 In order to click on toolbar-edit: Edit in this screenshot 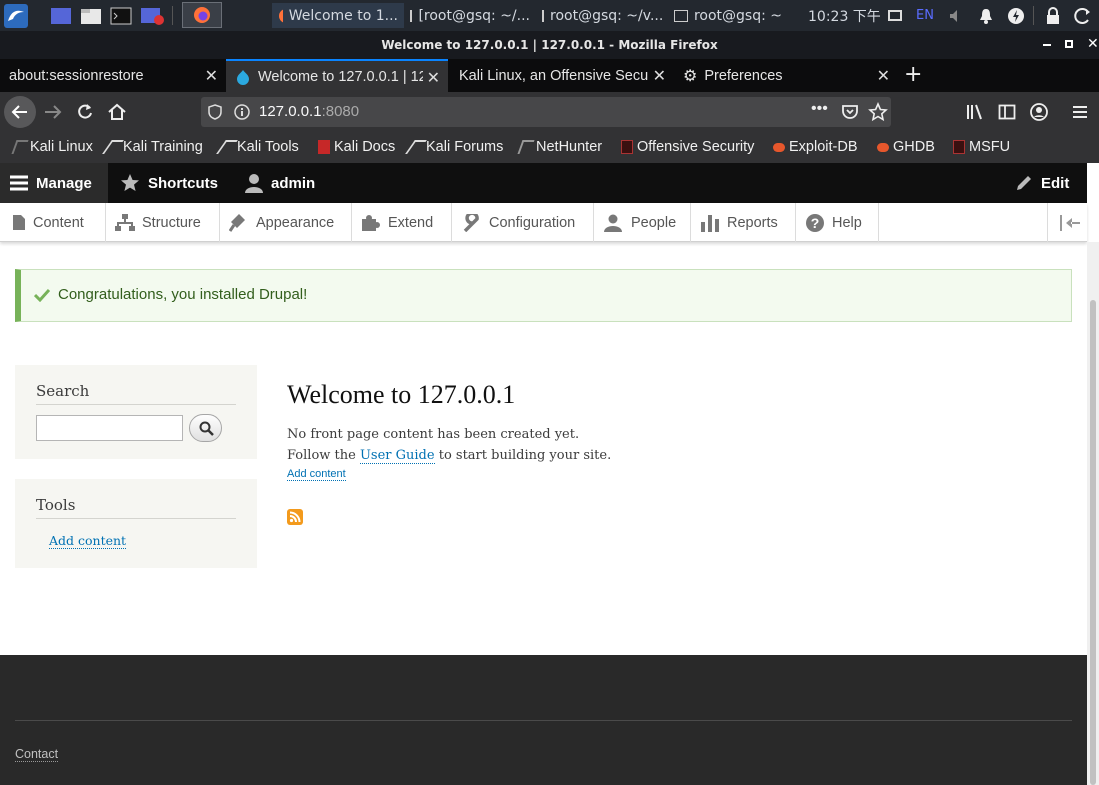, I will do `click(1042, 183)`.